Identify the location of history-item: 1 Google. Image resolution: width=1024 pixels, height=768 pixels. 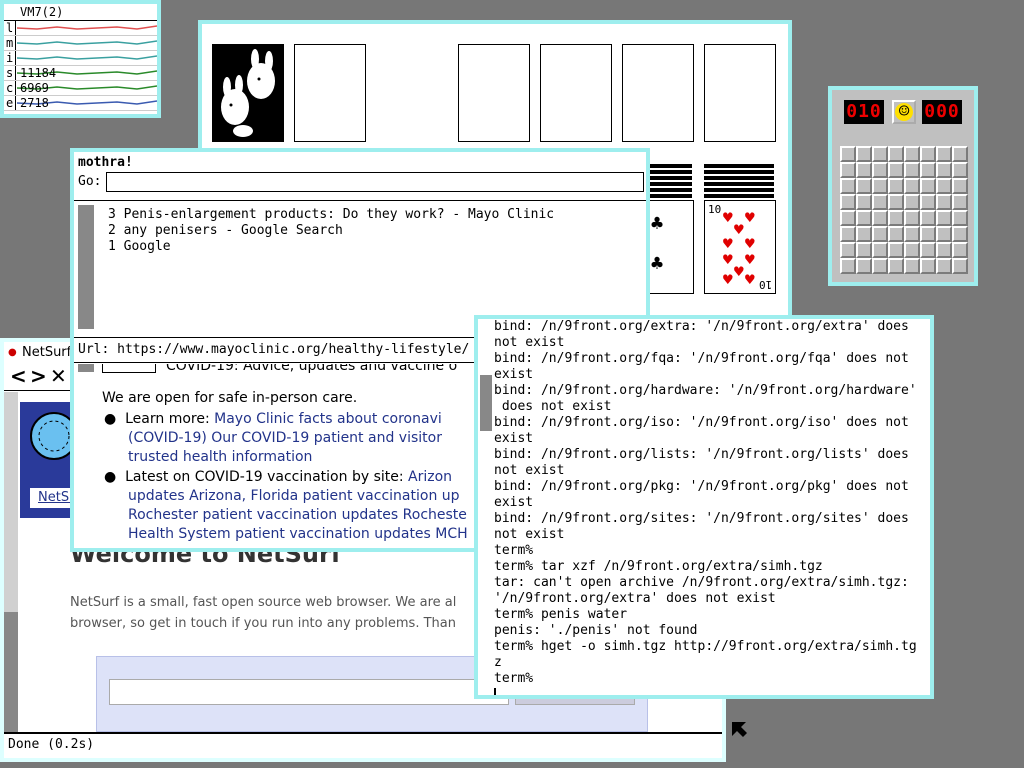
(331, 247).